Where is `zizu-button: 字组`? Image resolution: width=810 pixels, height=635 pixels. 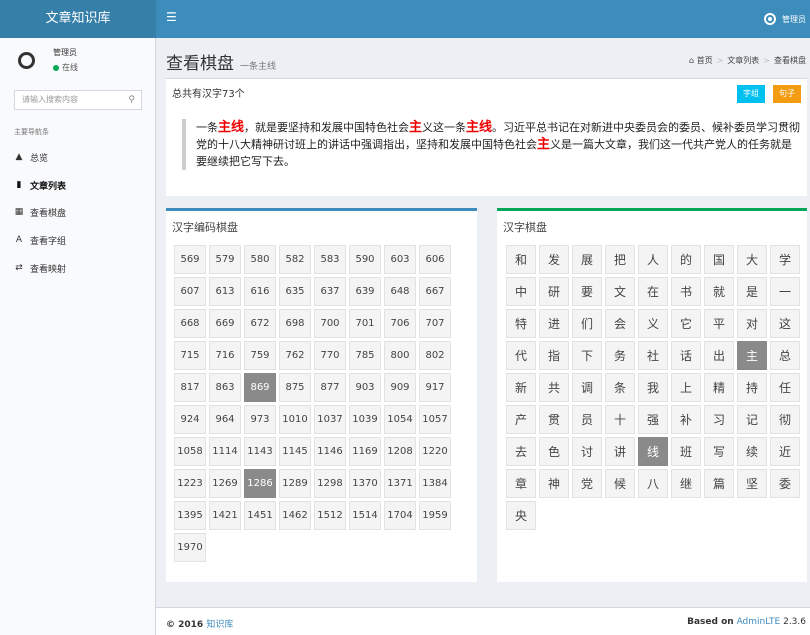
zizu-button: 字组 is located at coordinates (751, 94).